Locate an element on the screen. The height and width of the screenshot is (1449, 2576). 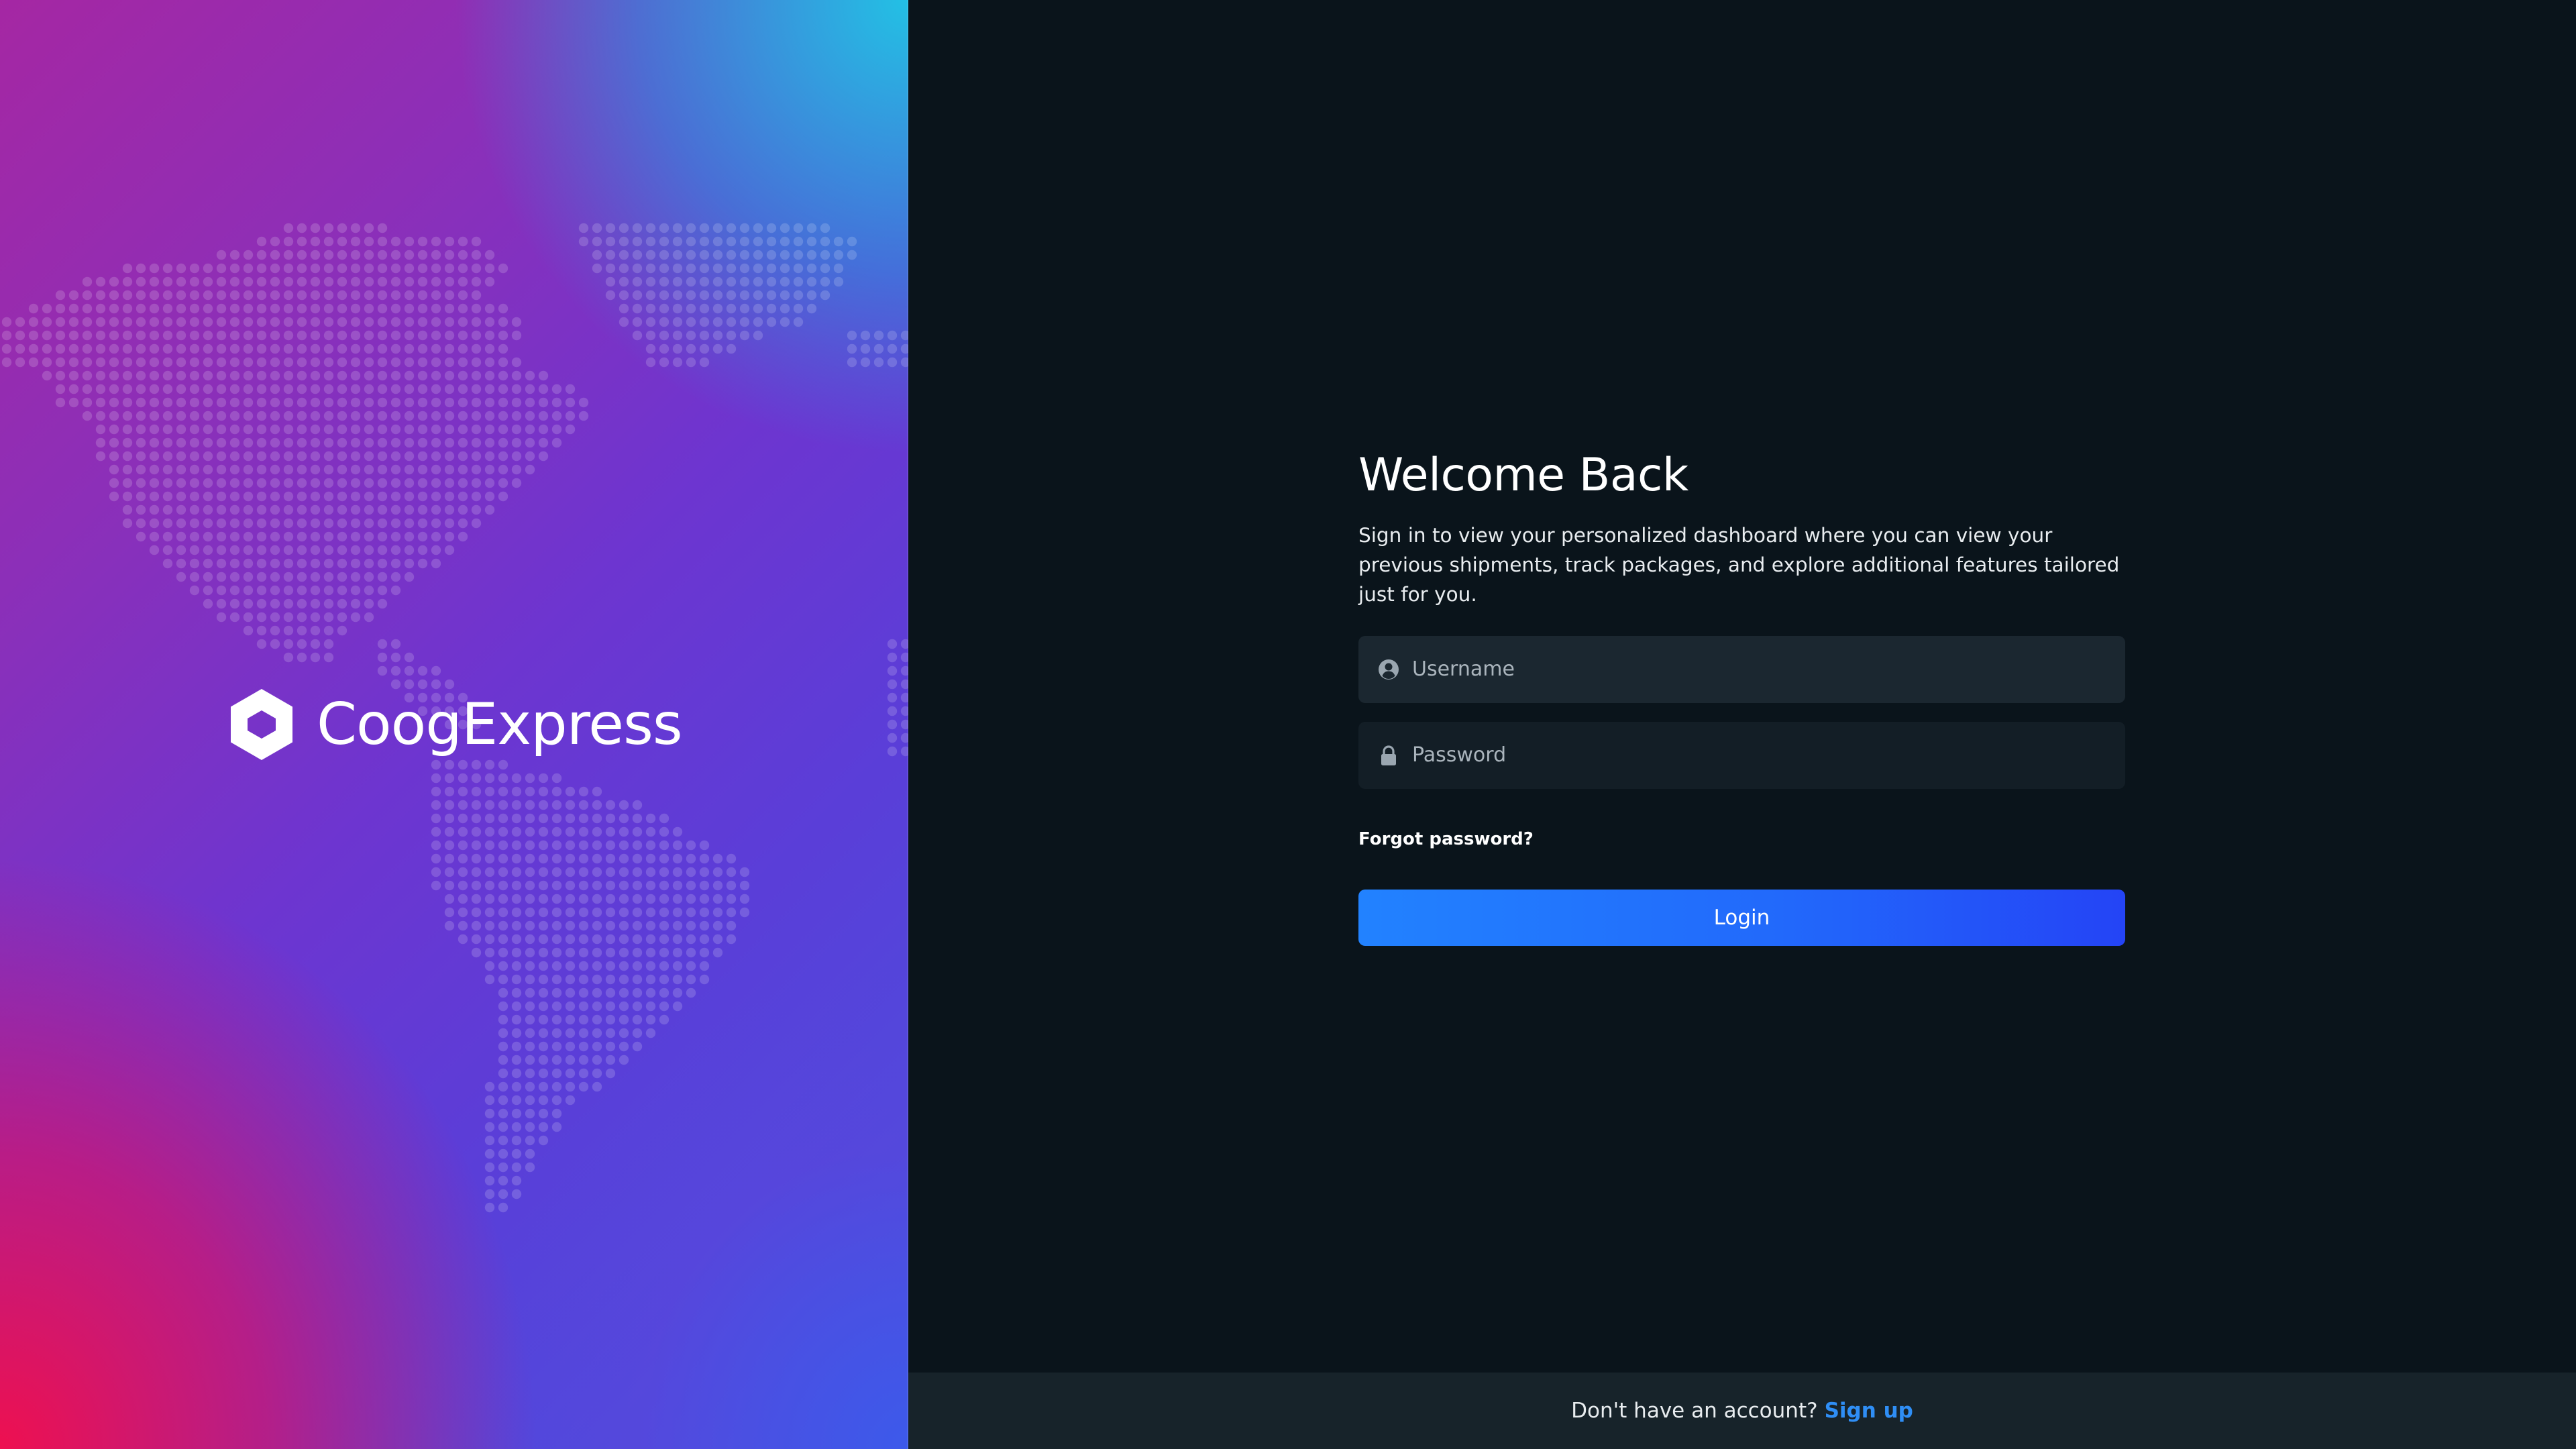
signup-footer: Don't have an account? Sign up is located at coordinates (1742, 1411).